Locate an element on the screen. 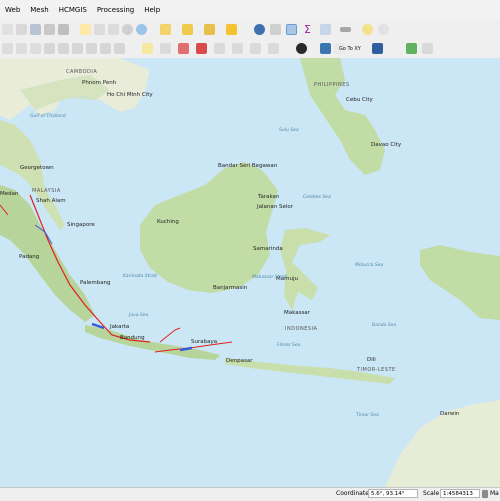  country-label: PHILIPPINES is located at coordinates (332, 85).